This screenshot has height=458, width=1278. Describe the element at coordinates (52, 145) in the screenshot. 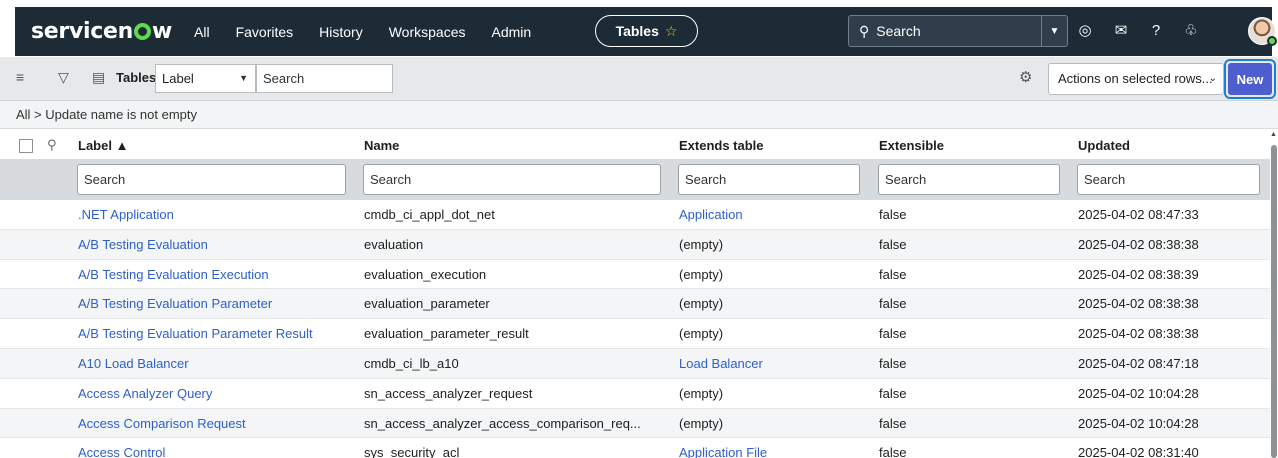

I see `column-search-icon: ⚲` at that location.